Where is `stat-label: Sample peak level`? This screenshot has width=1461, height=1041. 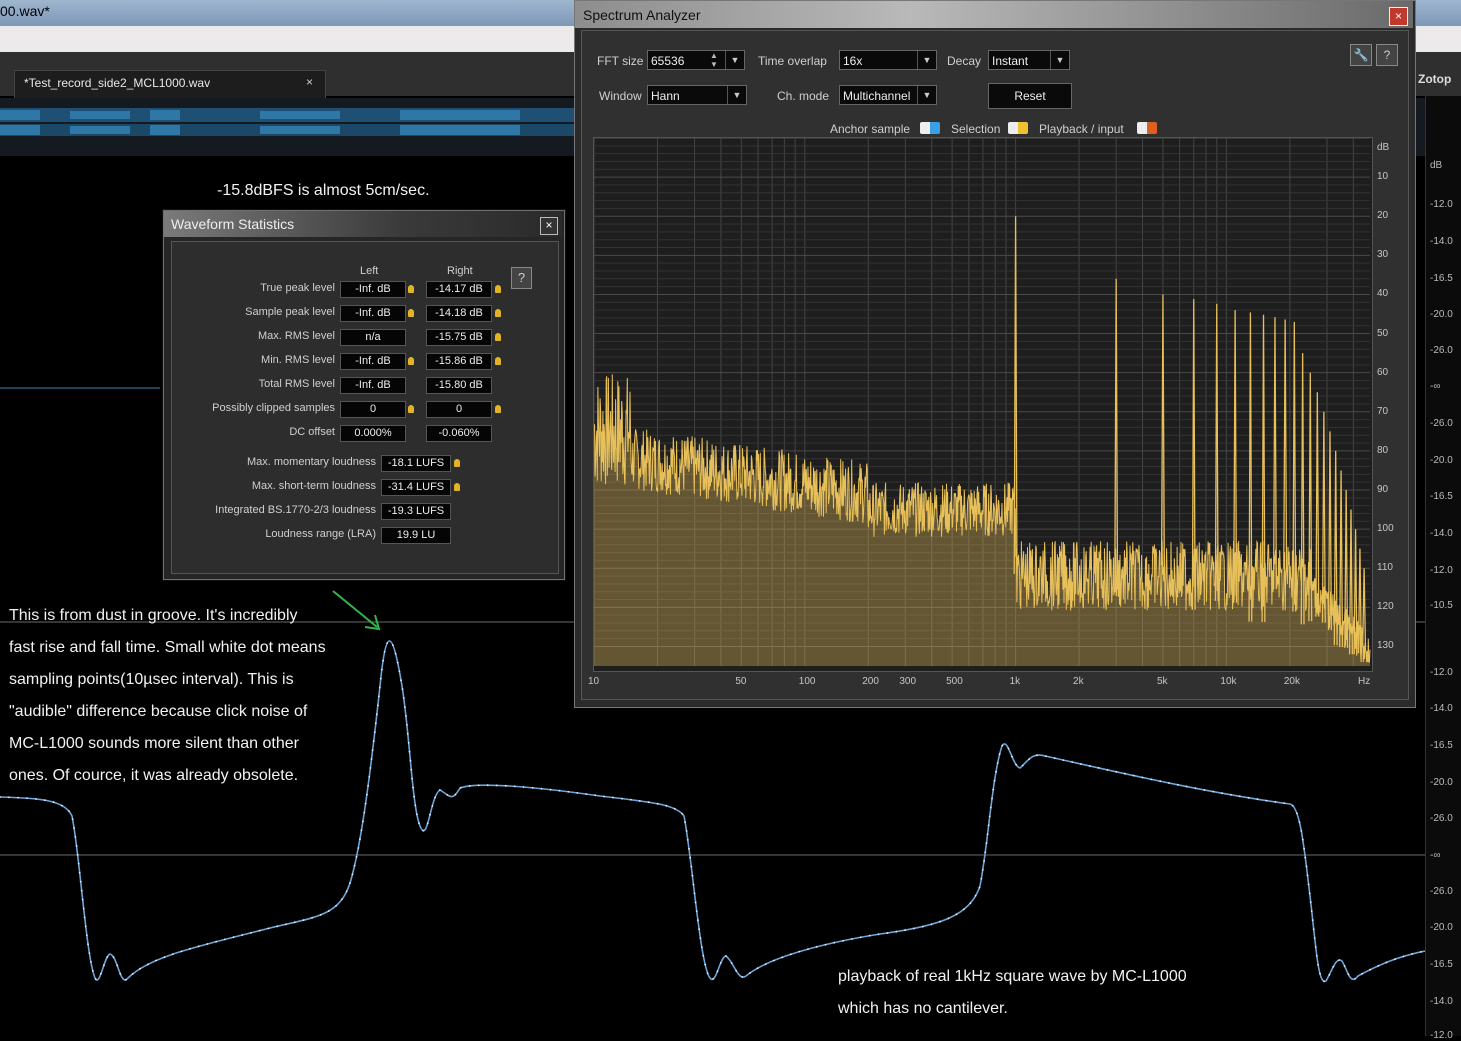 stat-label: Sample peak level is located at coordinates (290, 312).